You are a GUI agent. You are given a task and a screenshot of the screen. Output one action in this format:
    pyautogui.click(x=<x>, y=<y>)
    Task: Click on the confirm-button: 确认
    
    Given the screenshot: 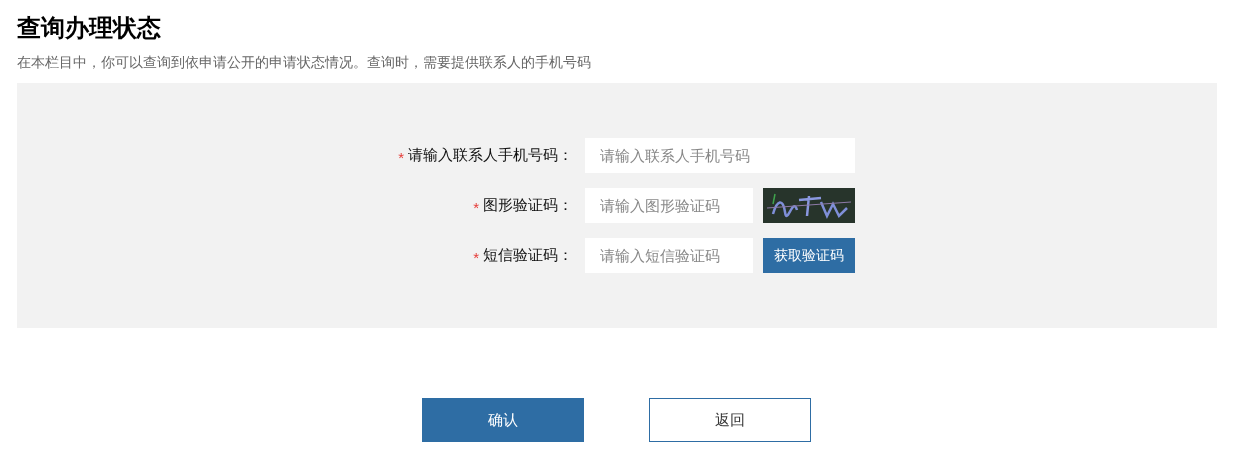 What is the action you would take?
    pyautogui.click(x=503, y=420)
    